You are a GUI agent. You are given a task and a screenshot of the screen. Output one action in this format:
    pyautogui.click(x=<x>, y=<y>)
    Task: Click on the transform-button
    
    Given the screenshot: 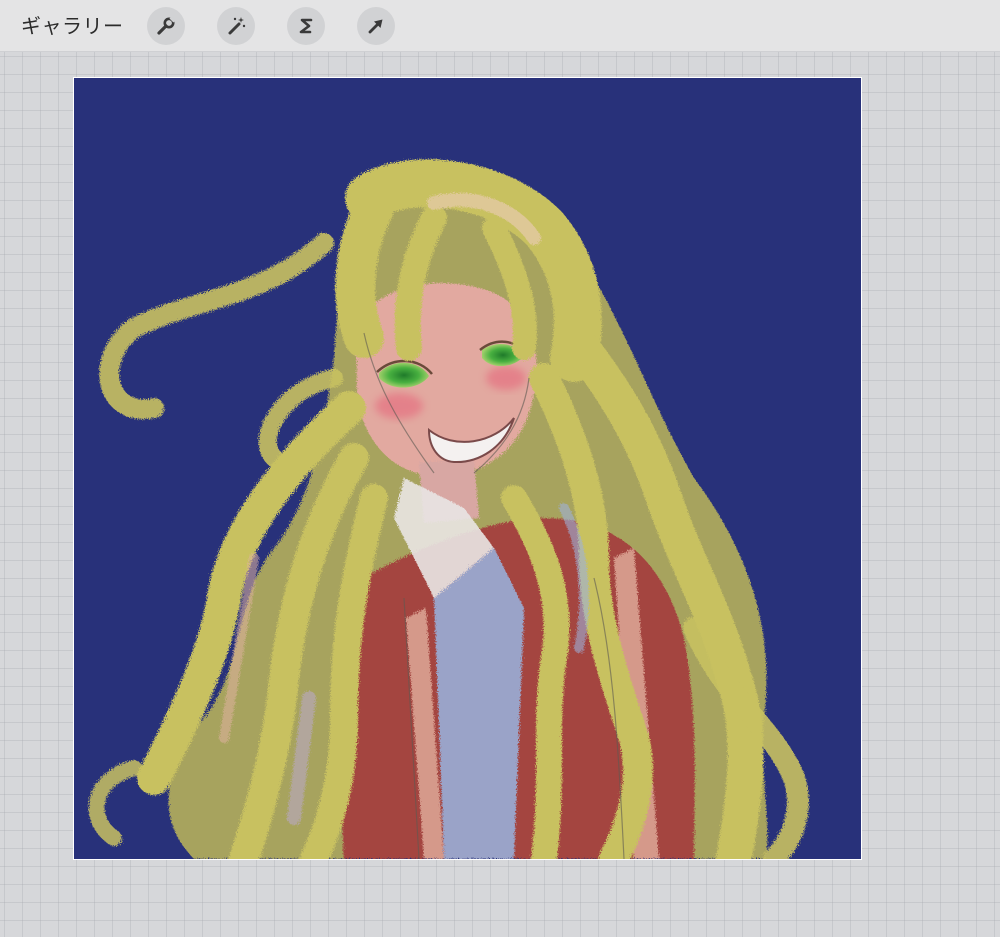 What is the action you would take?
    pyautogui.click(x=376, y=26)
    